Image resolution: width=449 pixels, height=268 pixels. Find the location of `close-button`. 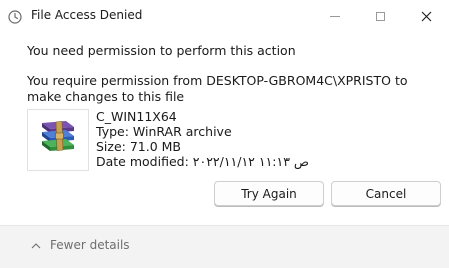

close-button is located at coordinates (426, 16).